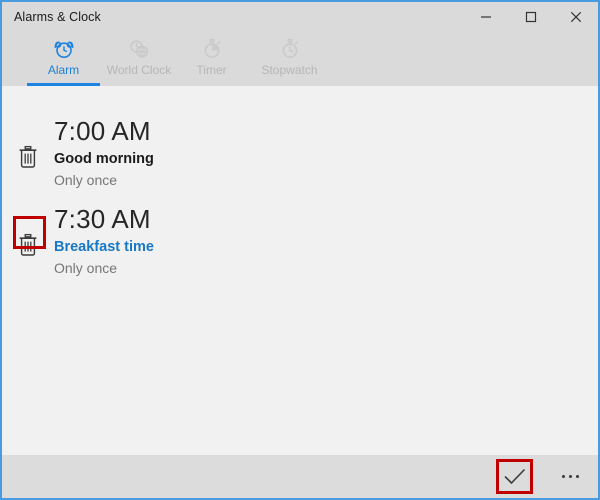 Image resolution: width=600 pixels, height=500 pixels. Describe the element at coordinates (300, 17) in the screenshot. I see `title-bar: Alarms & Clock` at that location.